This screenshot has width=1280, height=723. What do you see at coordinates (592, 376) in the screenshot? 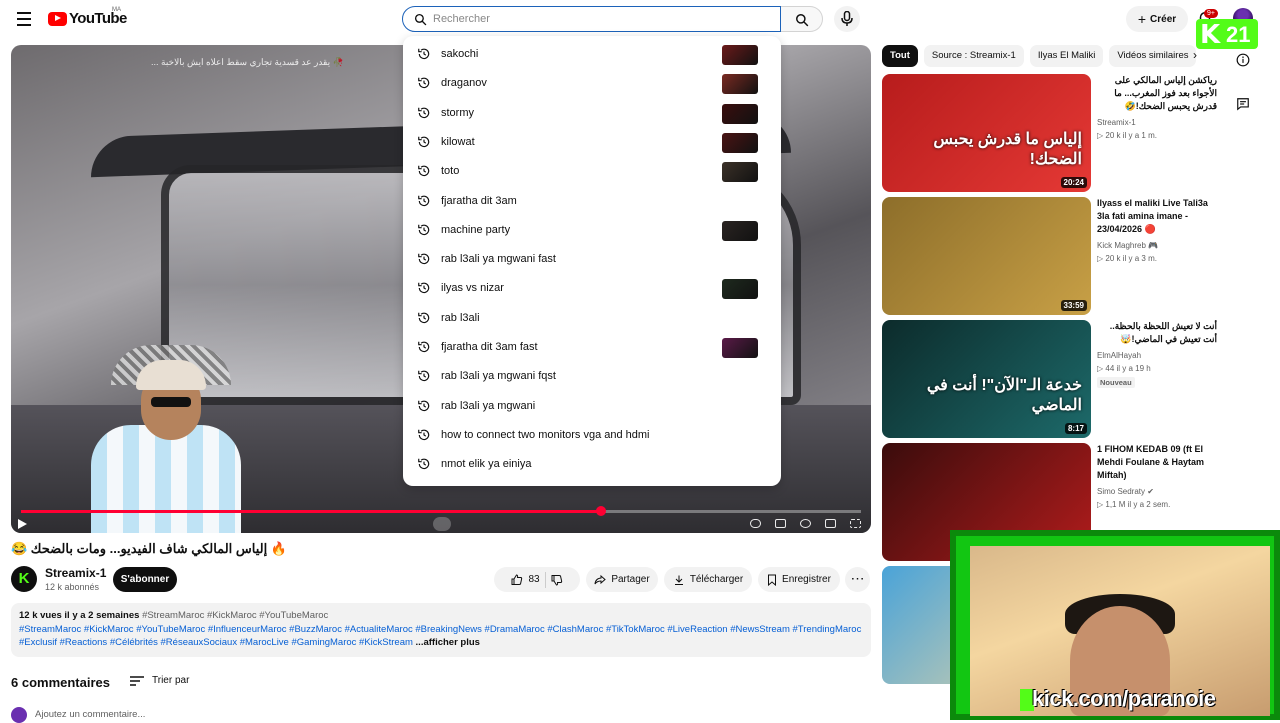
I see `suggestion-item: rab l3ali ya mgwani fqst` at bounding box center [592, 376].